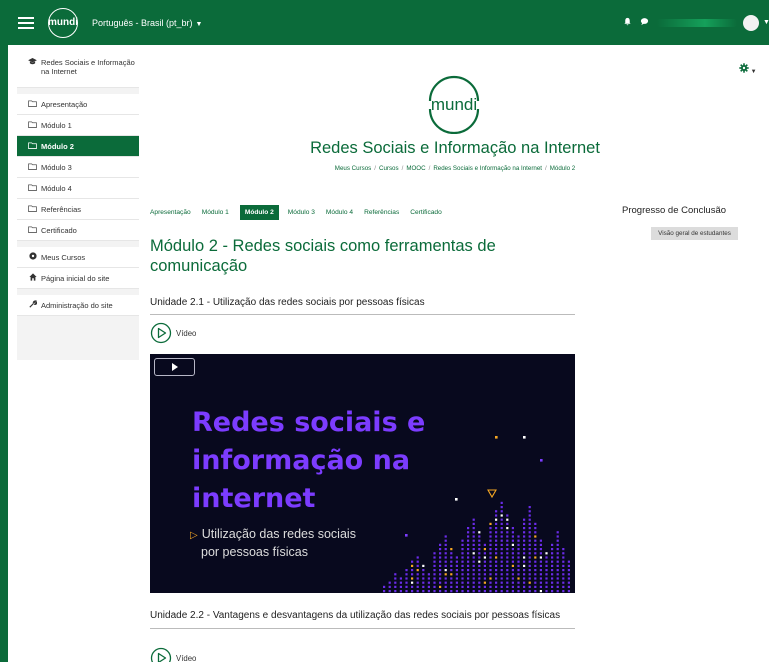 The height and width of the screenshot is (662, 769). I want to click on student-overview-button: Visão geral de estudantes, so click(694, 233).